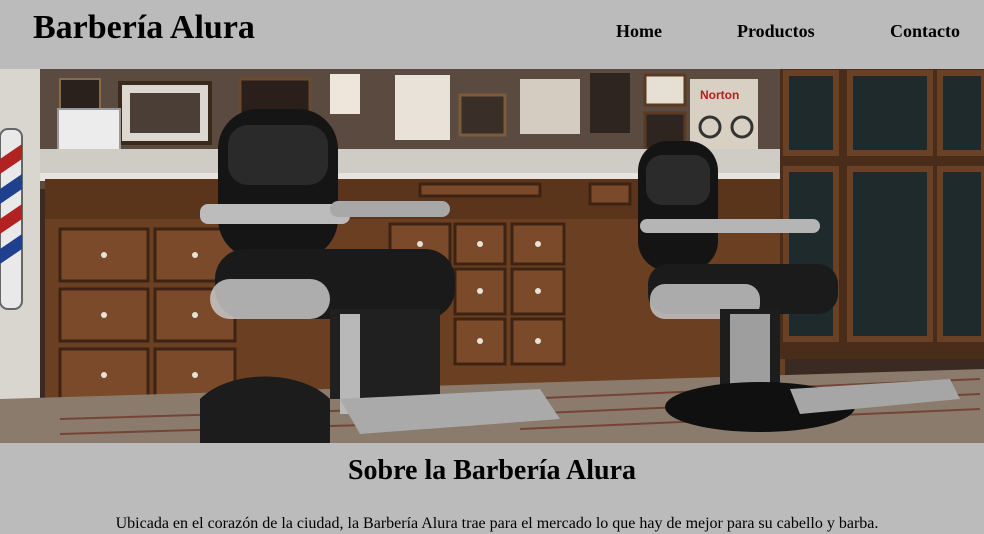 The height and width of the screenshot is (534, 984). What do you see at coordinates (492, 31) in the screenshot?
I see `main-nav: Home Productos Contacto` at bounding box center [492, 31].